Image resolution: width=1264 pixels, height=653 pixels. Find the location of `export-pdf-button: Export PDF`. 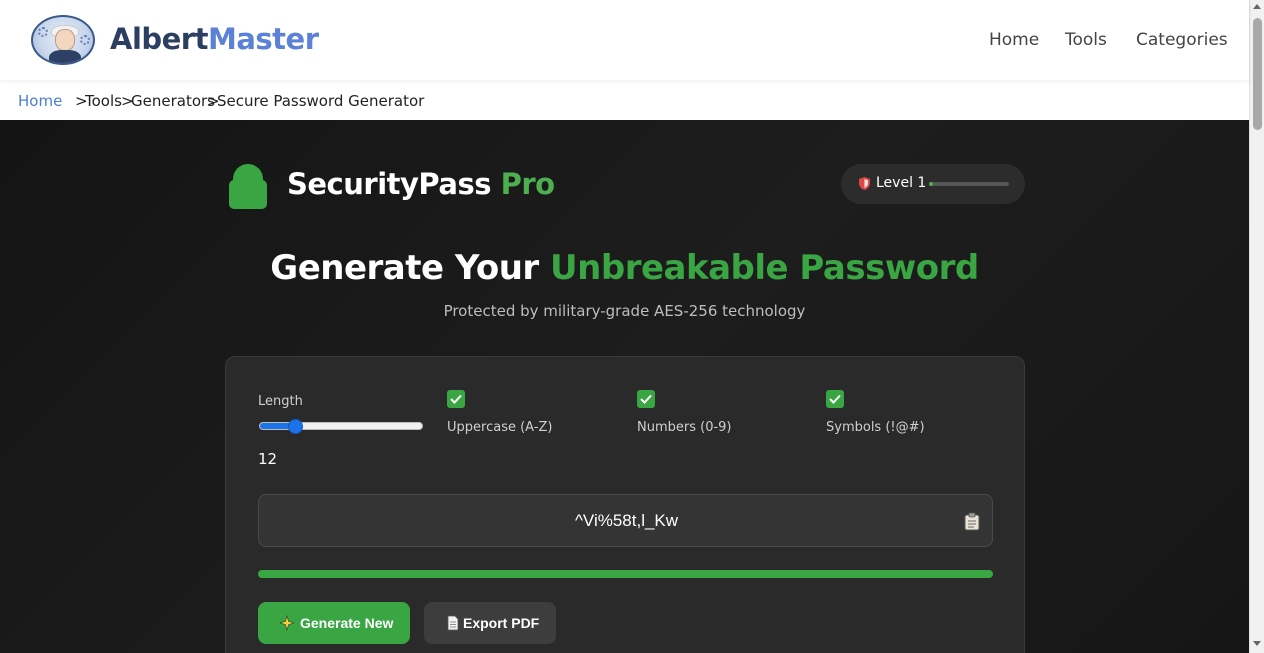

export-pdf-button: Export PDF is located at coordinates (490, 623).